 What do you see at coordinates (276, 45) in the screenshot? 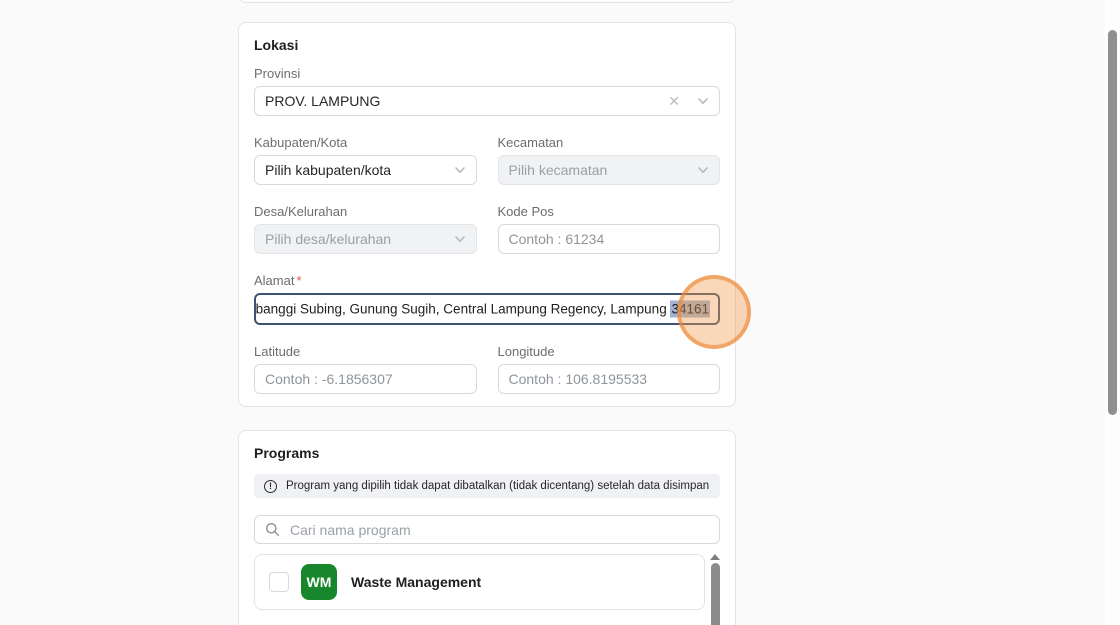
I see `lokasi-title: Lokasi` at bounding box center [276, 45].